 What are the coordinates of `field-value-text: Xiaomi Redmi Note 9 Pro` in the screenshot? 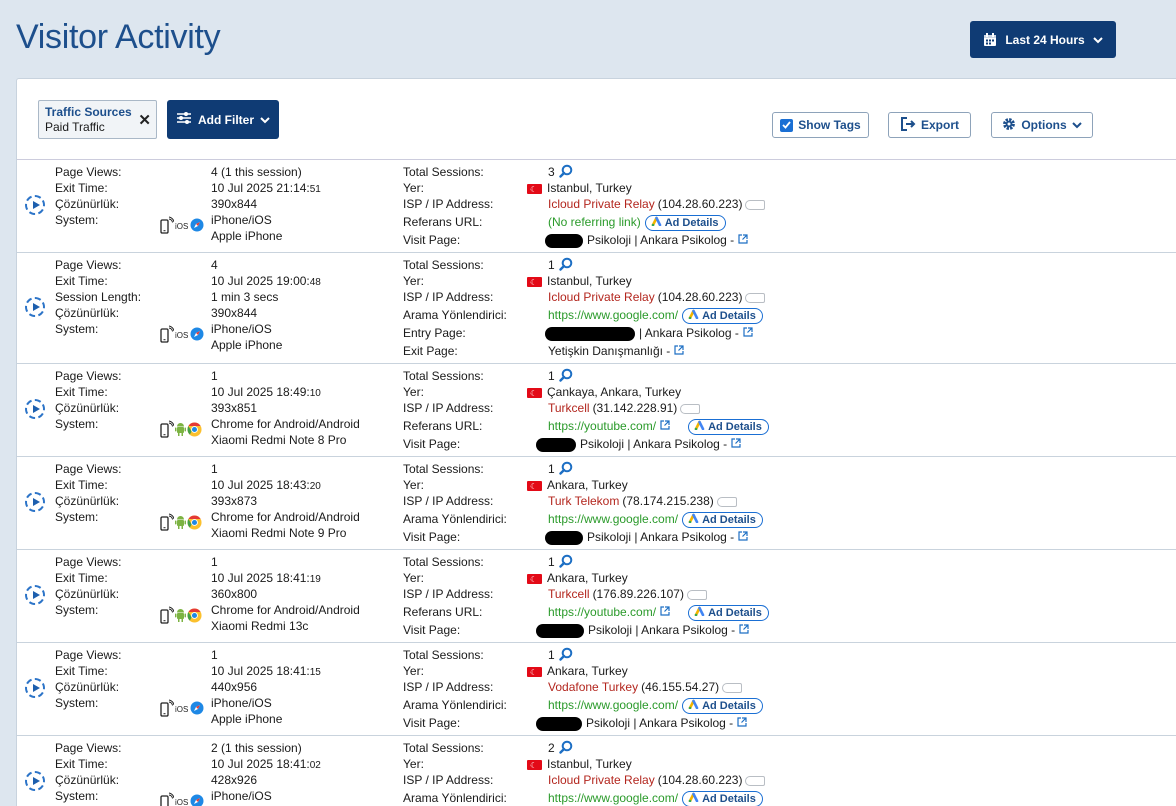 It's located at (279, 533).